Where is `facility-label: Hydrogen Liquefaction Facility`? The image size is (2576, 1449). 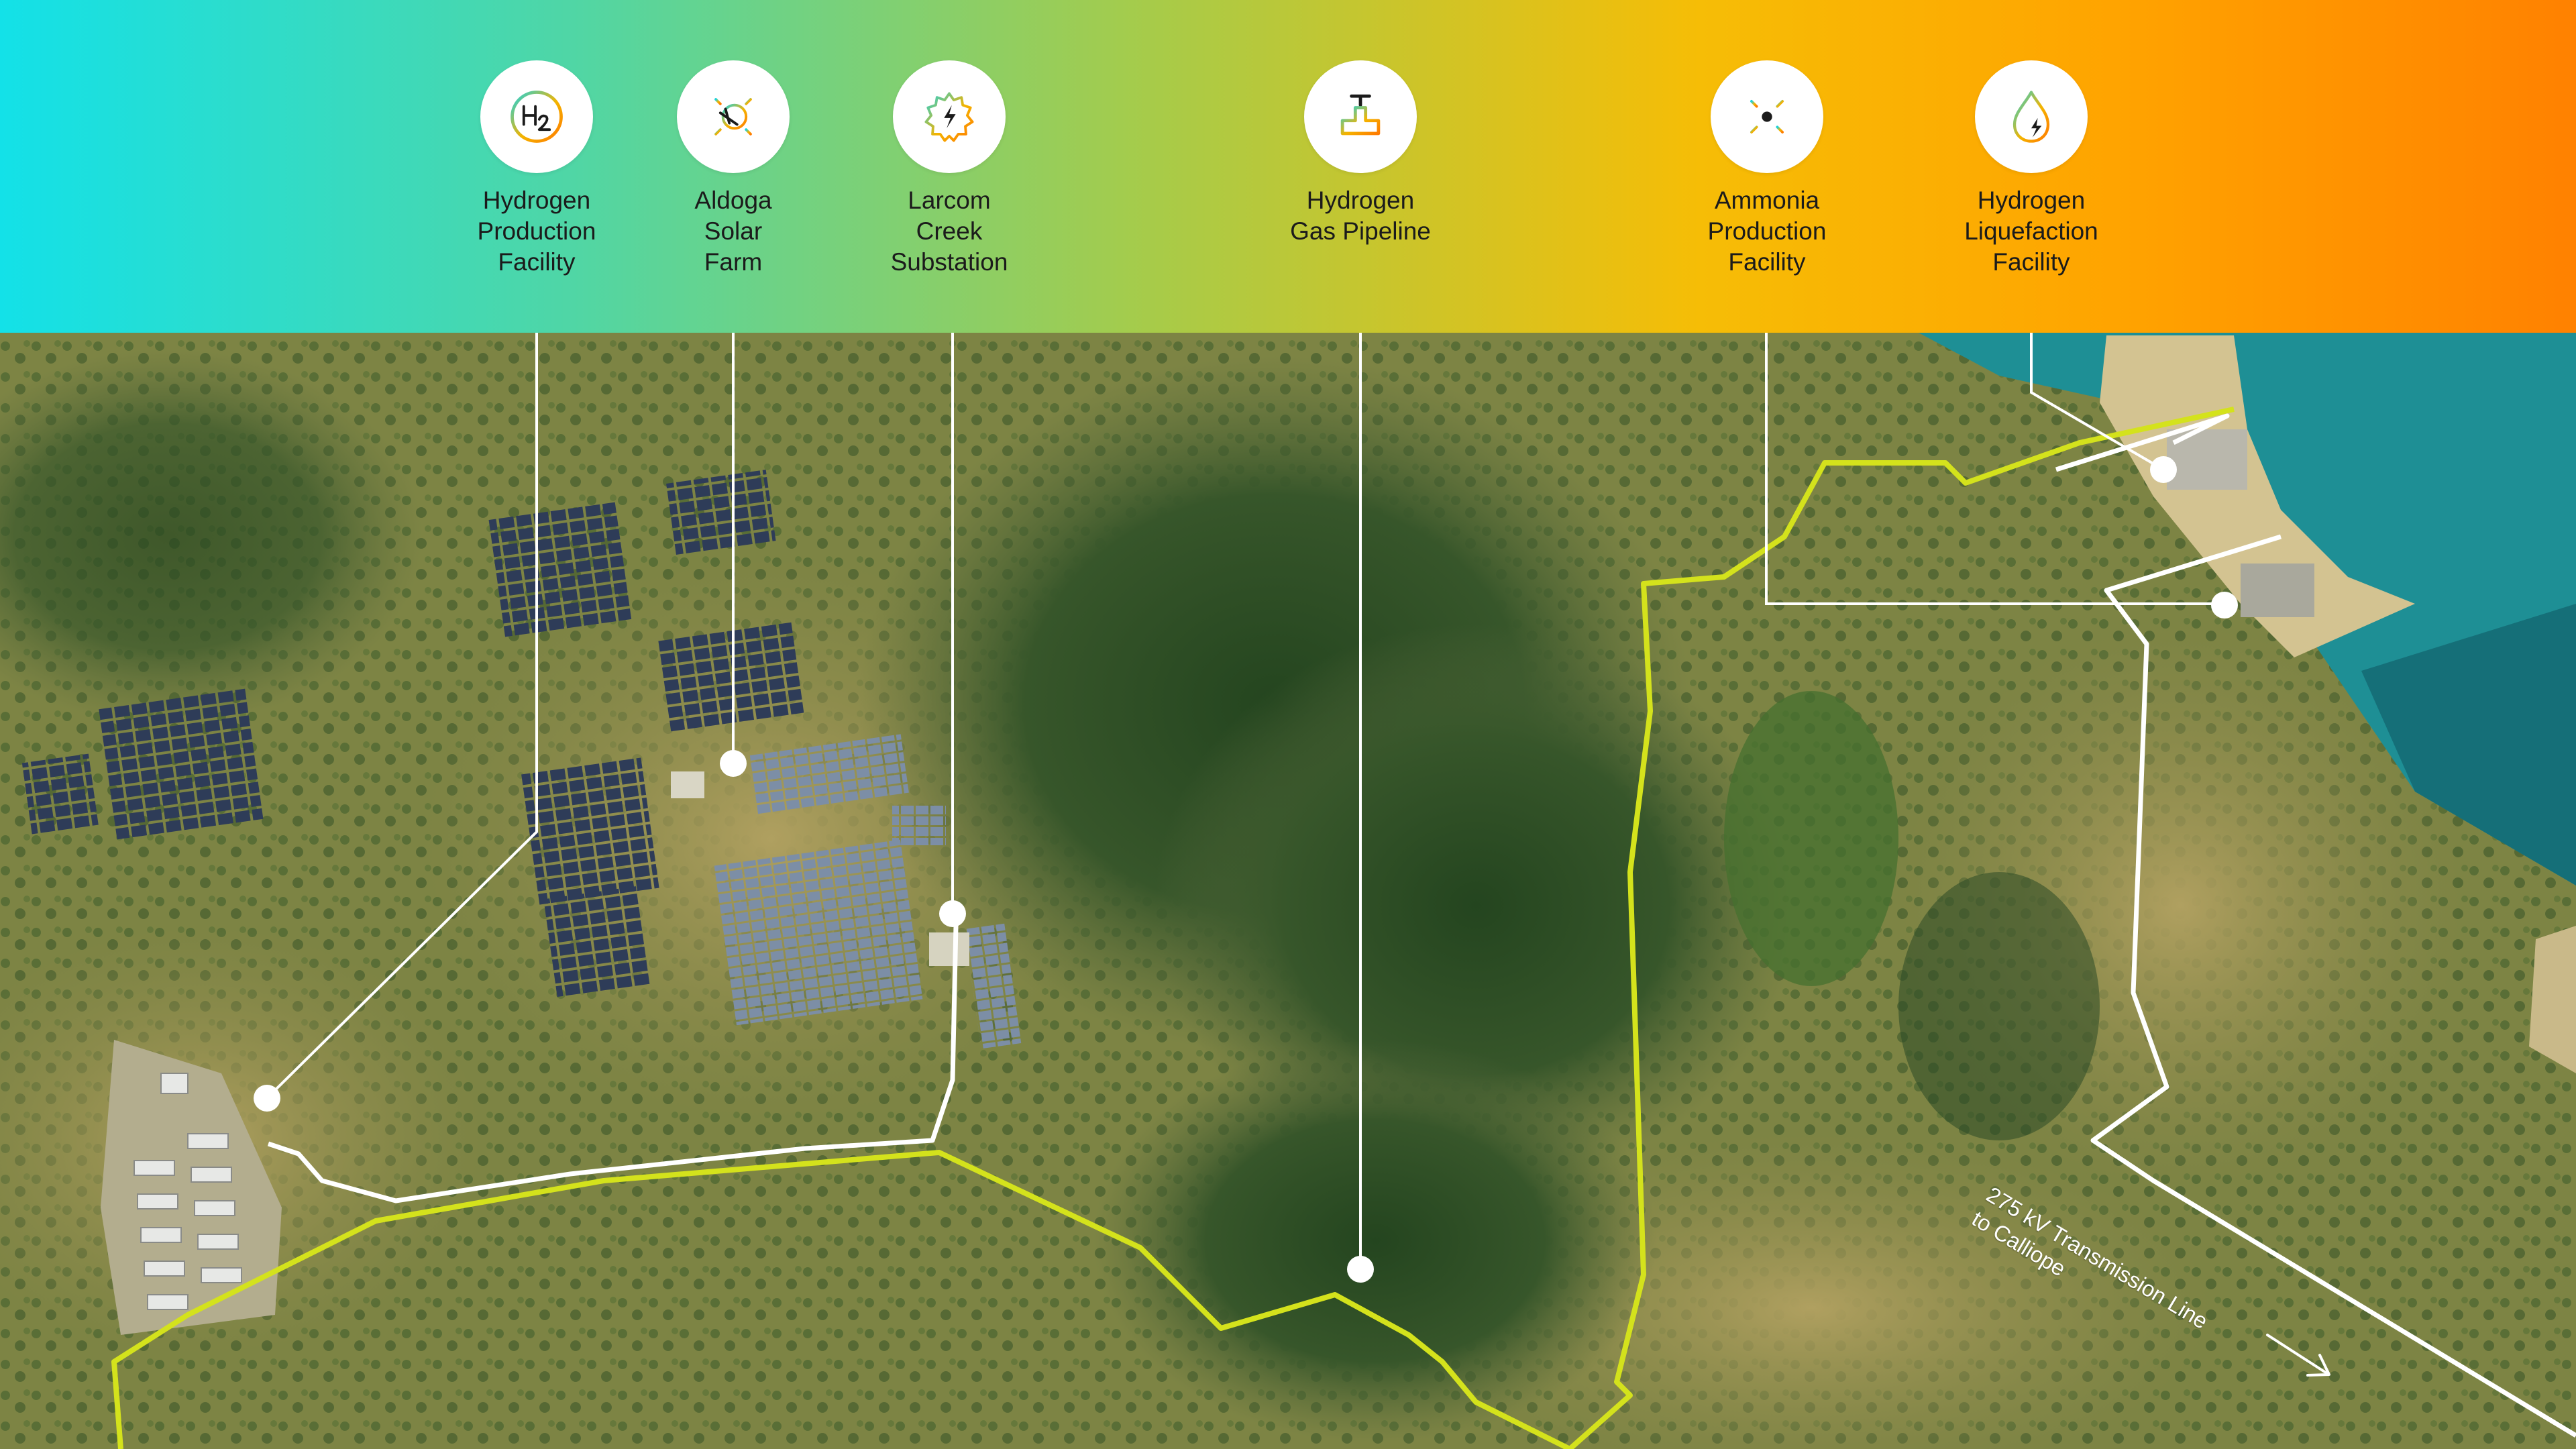
facility-label: Hydrogen Liquefaction Facility is located at coordinates (2031, 231).